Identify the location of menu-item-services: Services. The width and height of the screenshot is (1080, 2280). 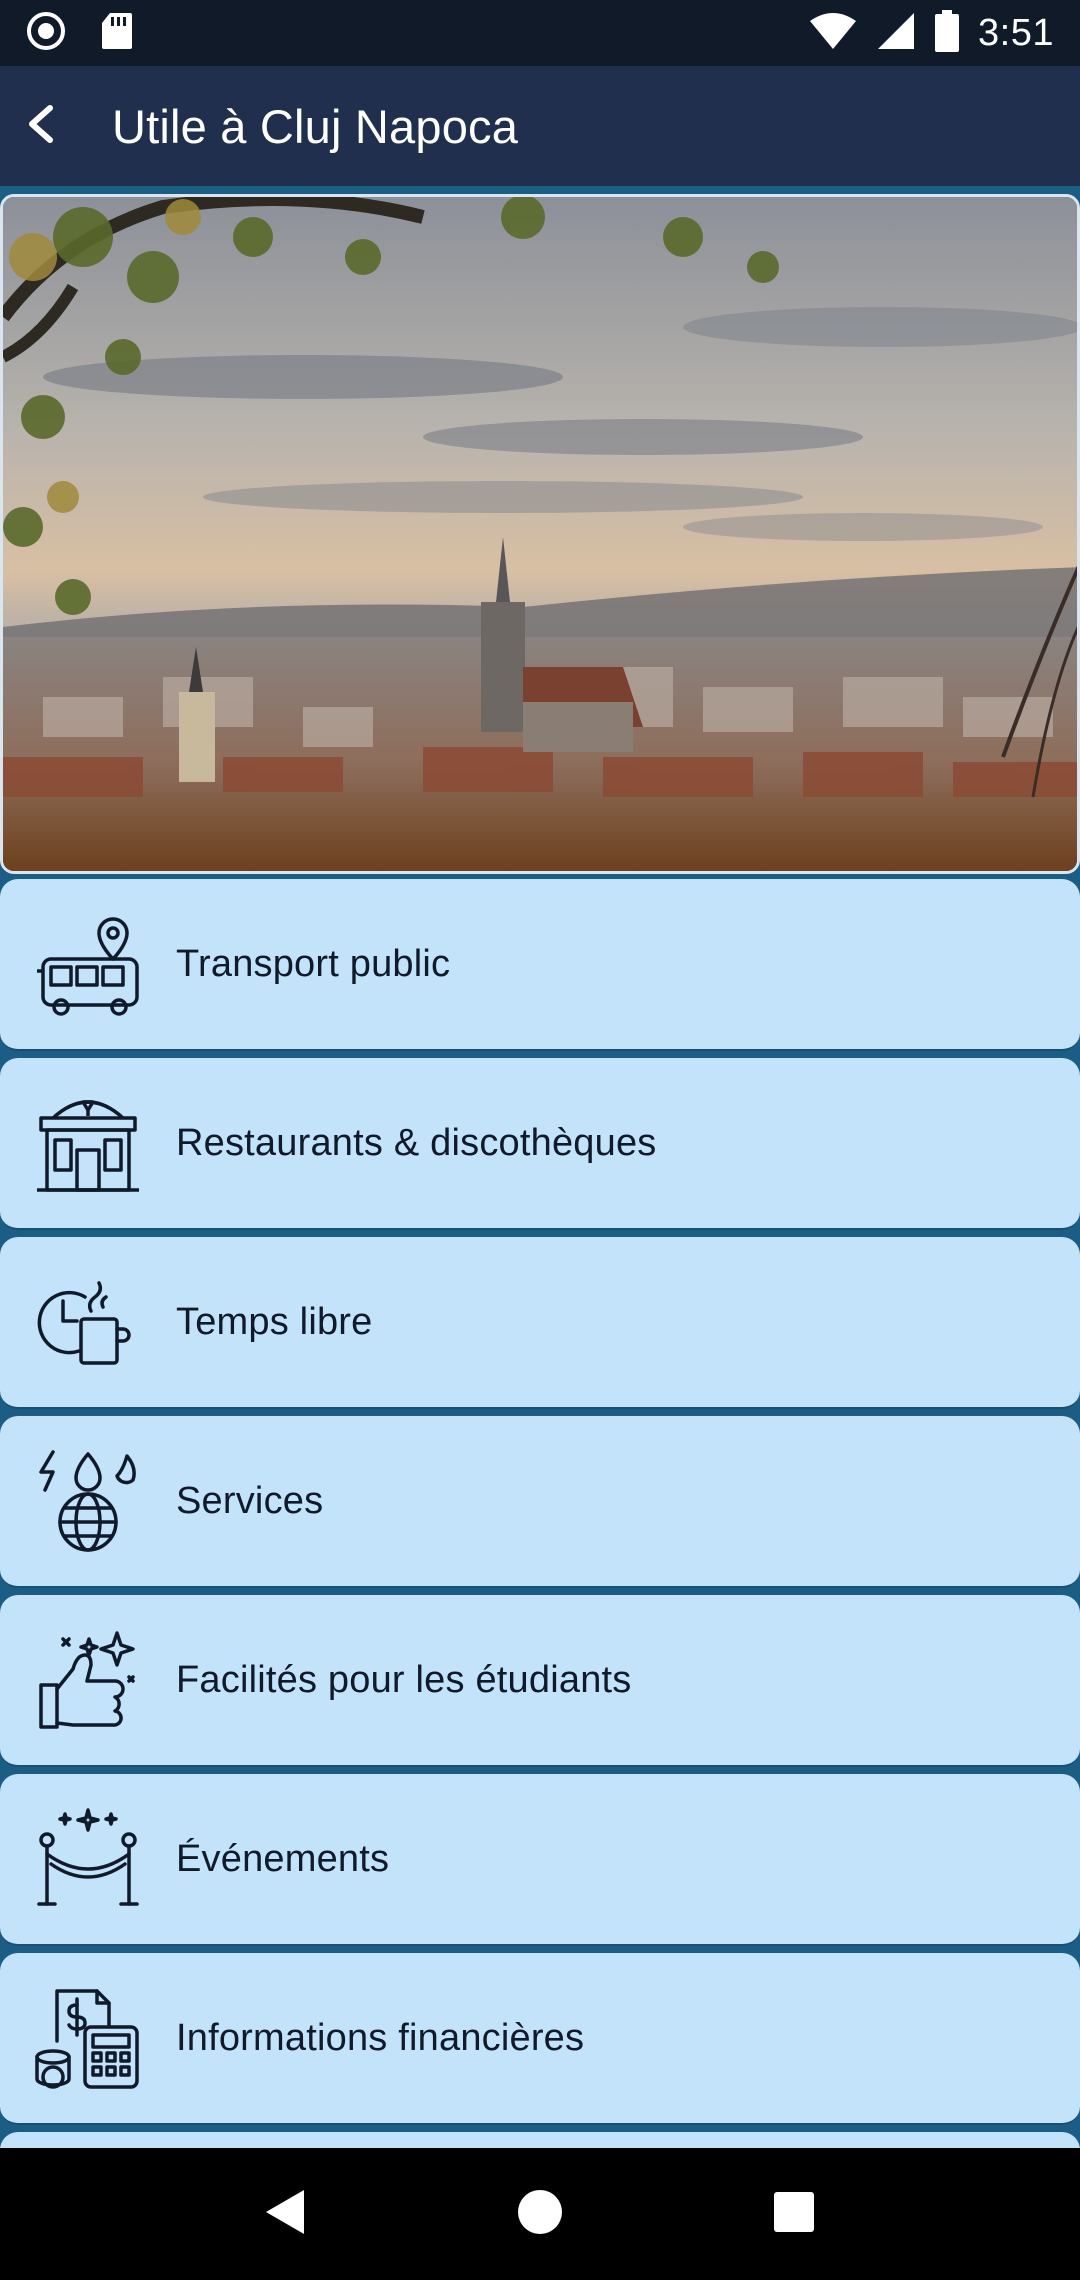
(540, 1502).